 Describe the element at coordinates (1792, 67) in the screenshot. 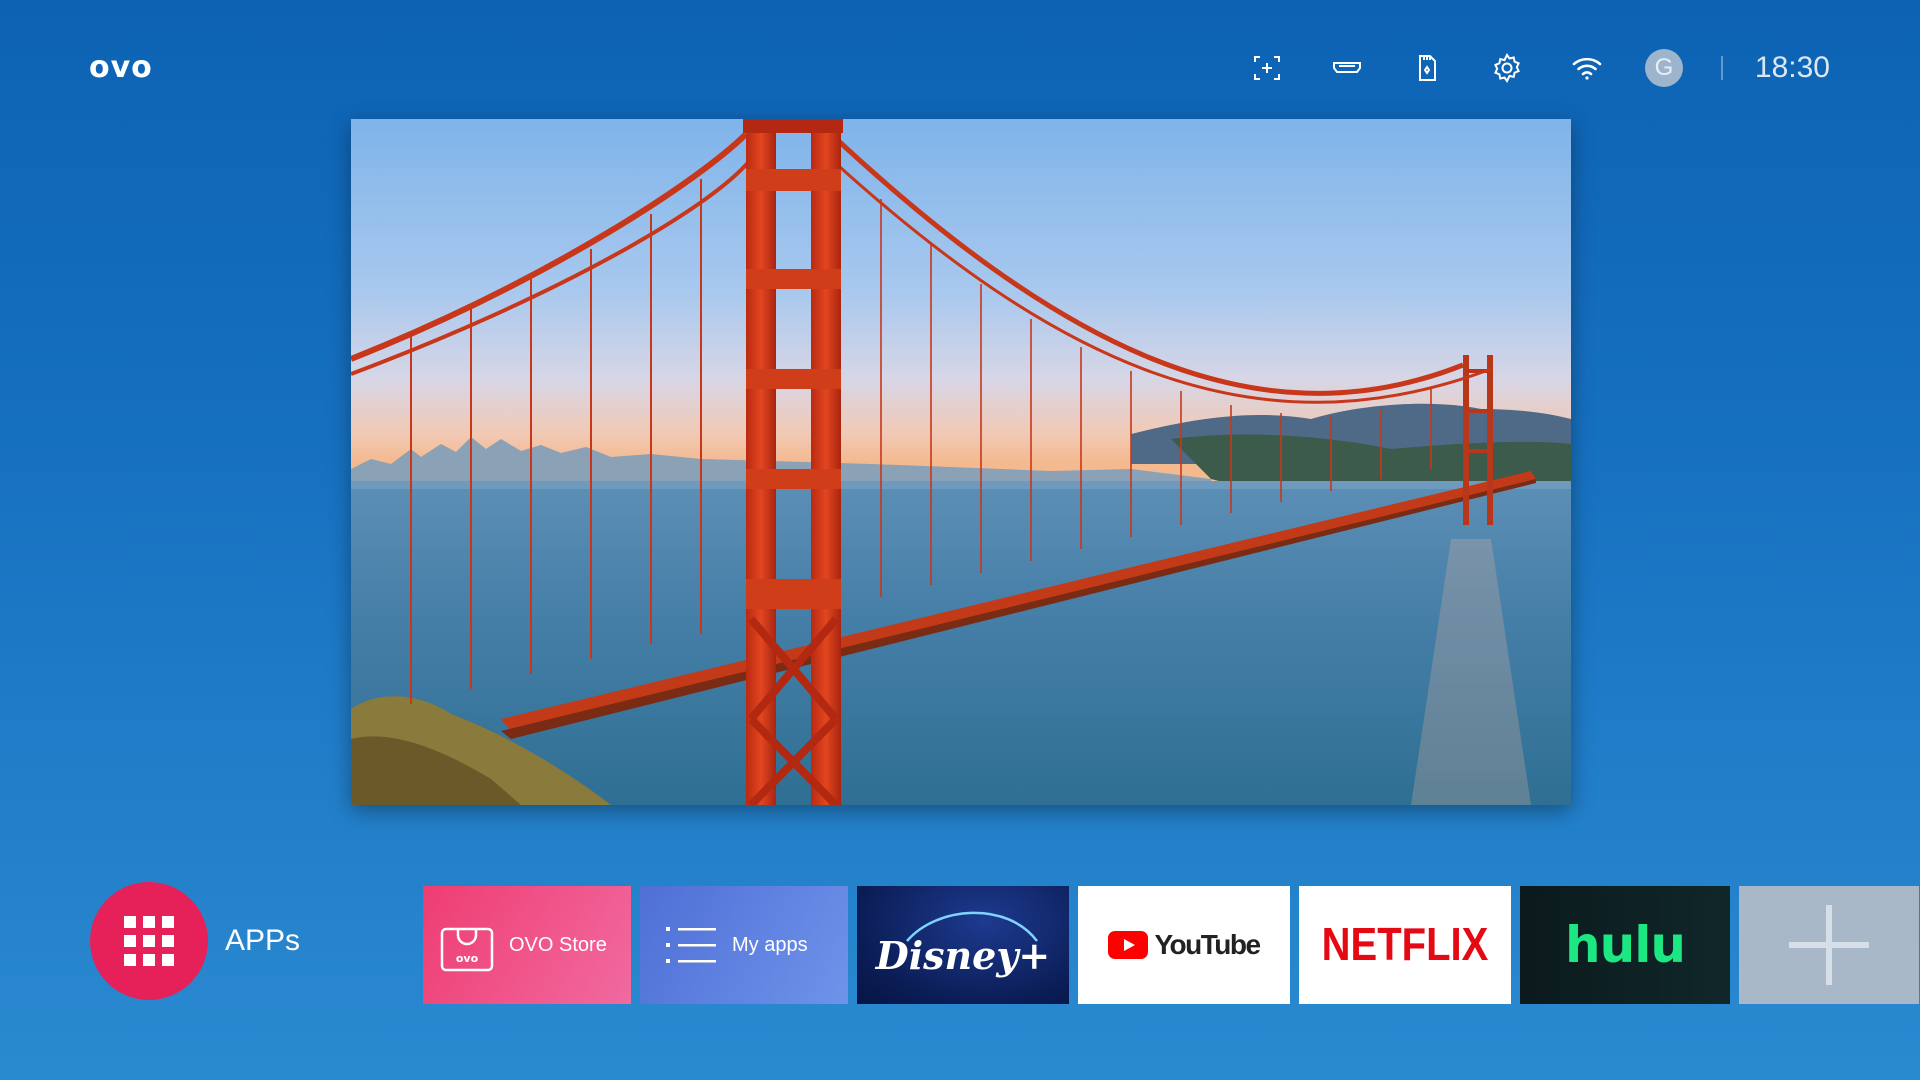

I see `clock: 18:30` at that location.